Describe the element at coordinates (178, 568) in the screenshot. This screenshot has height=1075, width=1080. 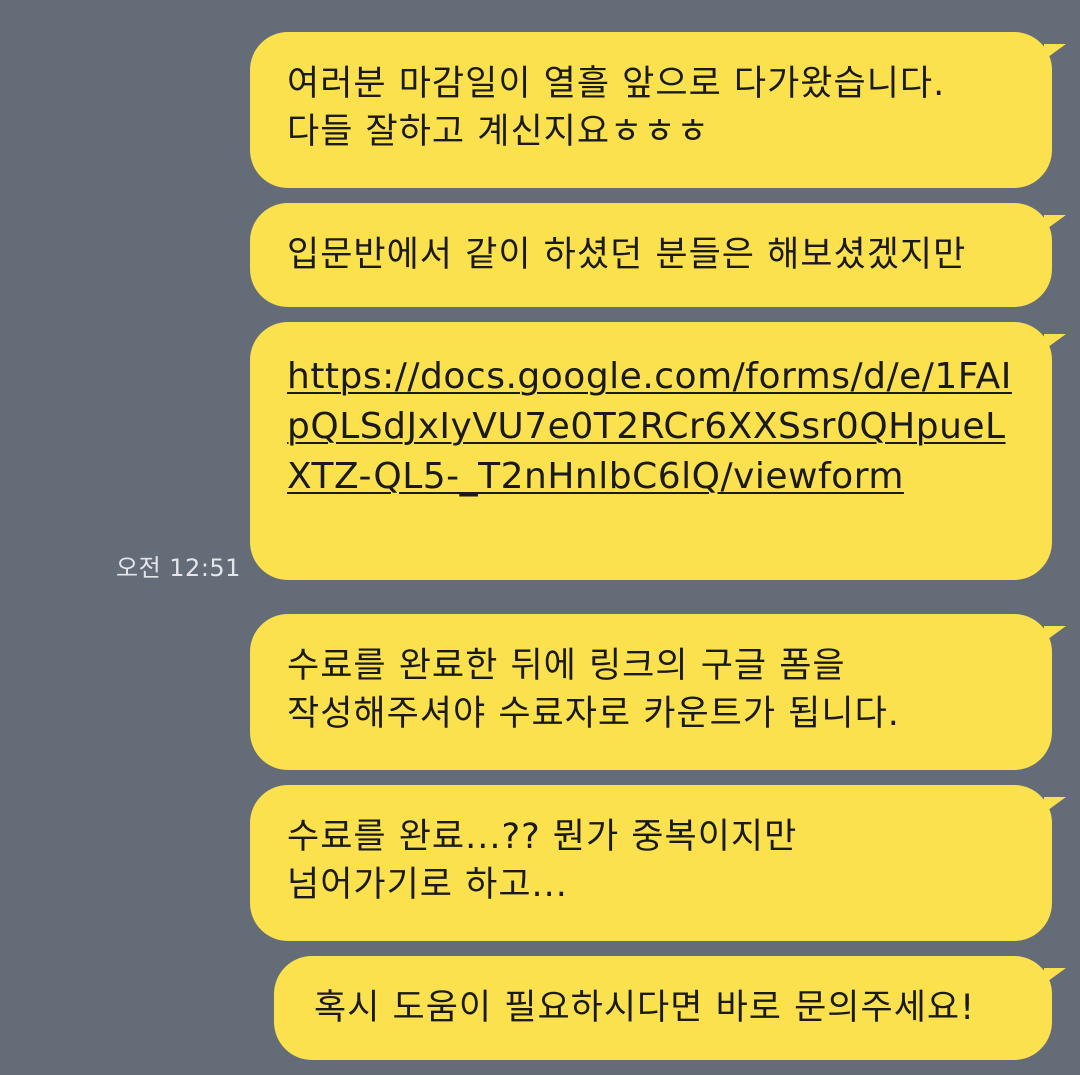
I see `message-timestamp: 오전 12:51` at that location.